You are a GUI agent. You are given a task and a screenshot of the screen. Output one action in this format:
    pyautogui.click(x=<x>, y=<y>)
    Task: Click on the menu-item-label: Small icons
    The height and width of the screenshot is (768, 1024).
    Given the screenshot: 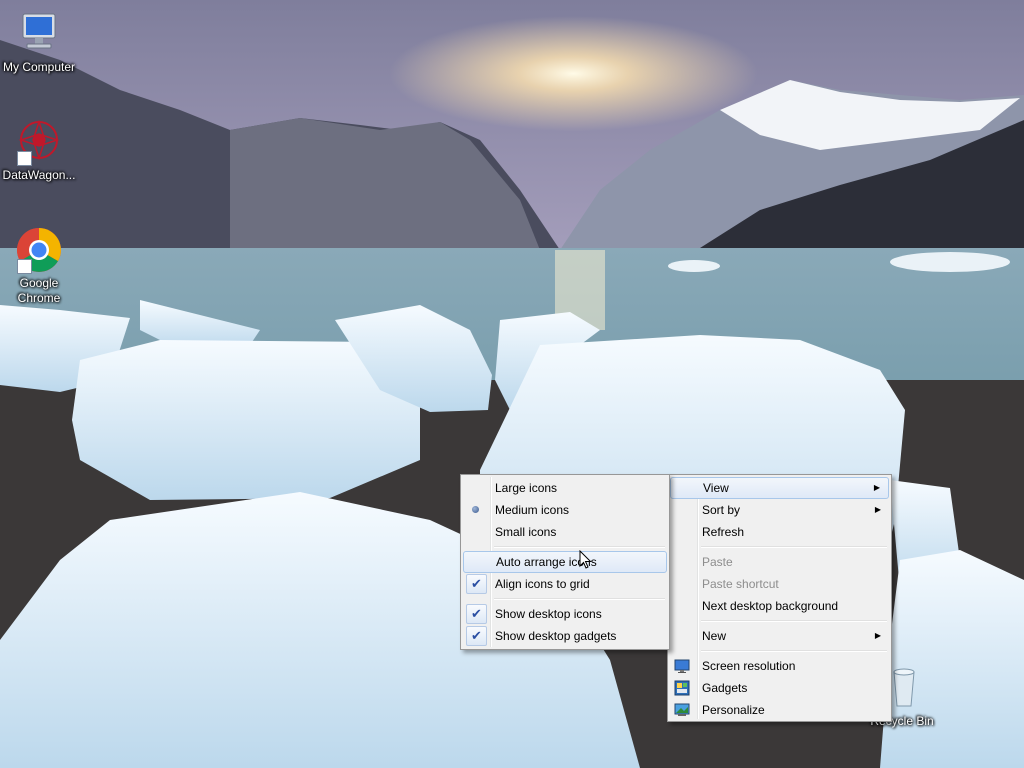 What is the action you would take?
    pyautogui.click(x=526, y=532)
    